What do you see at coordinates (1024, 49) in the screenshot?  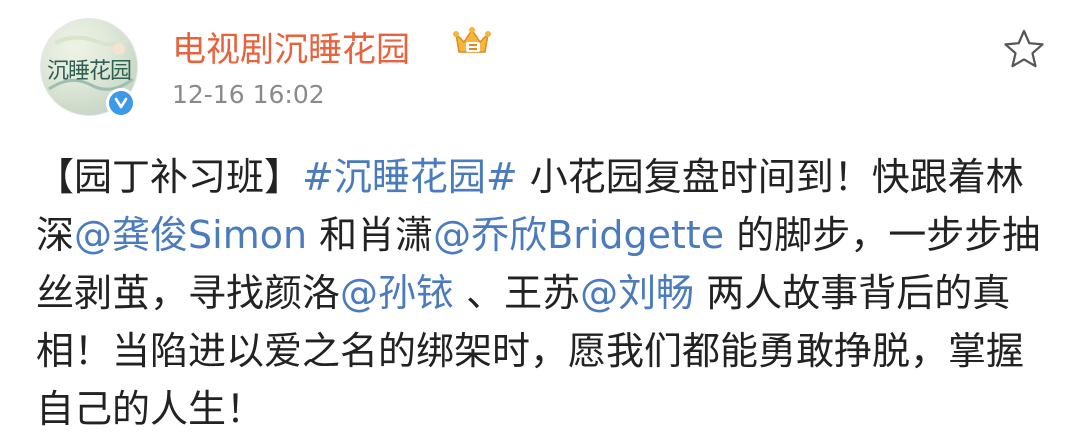 I see `star-icon` at bounding box center [1024, 49].